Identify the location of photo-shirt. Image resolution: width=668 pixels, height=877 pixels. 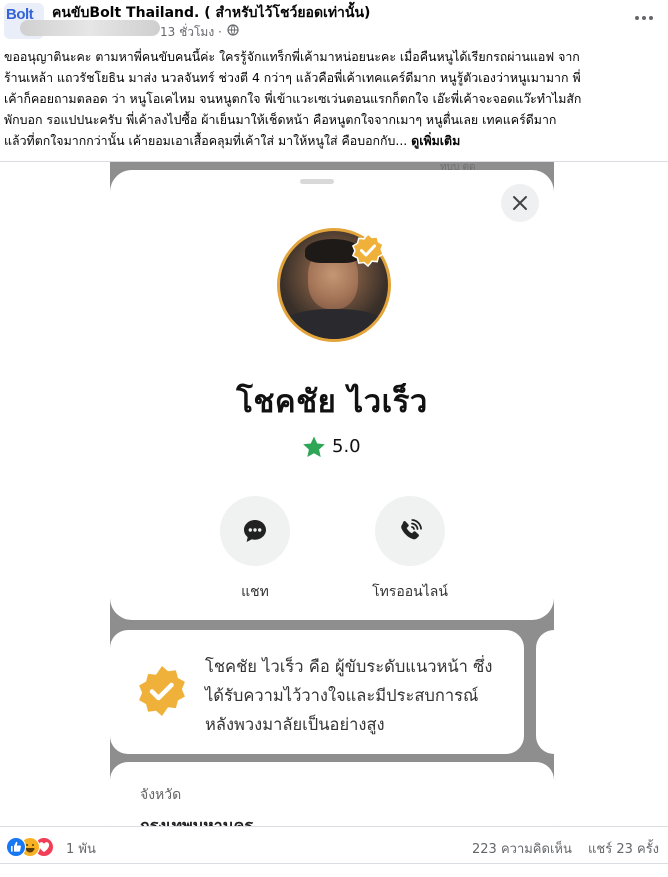
(334, 324).